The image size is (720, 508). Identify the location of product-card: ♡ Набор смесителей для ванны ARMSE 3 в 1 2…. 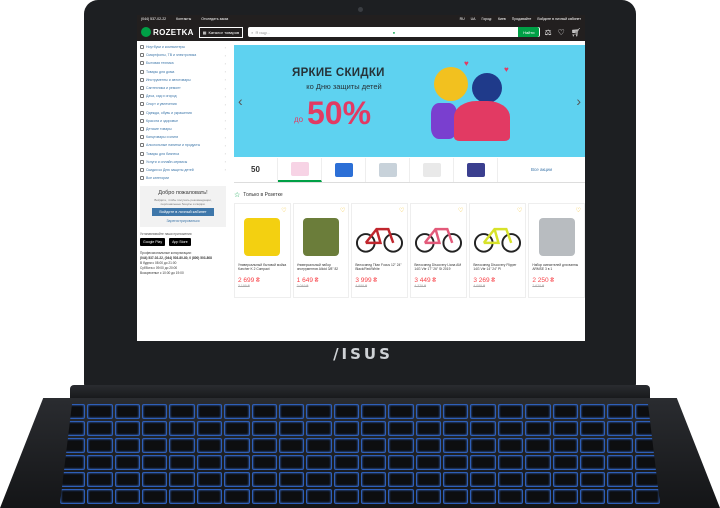
(556, 250).